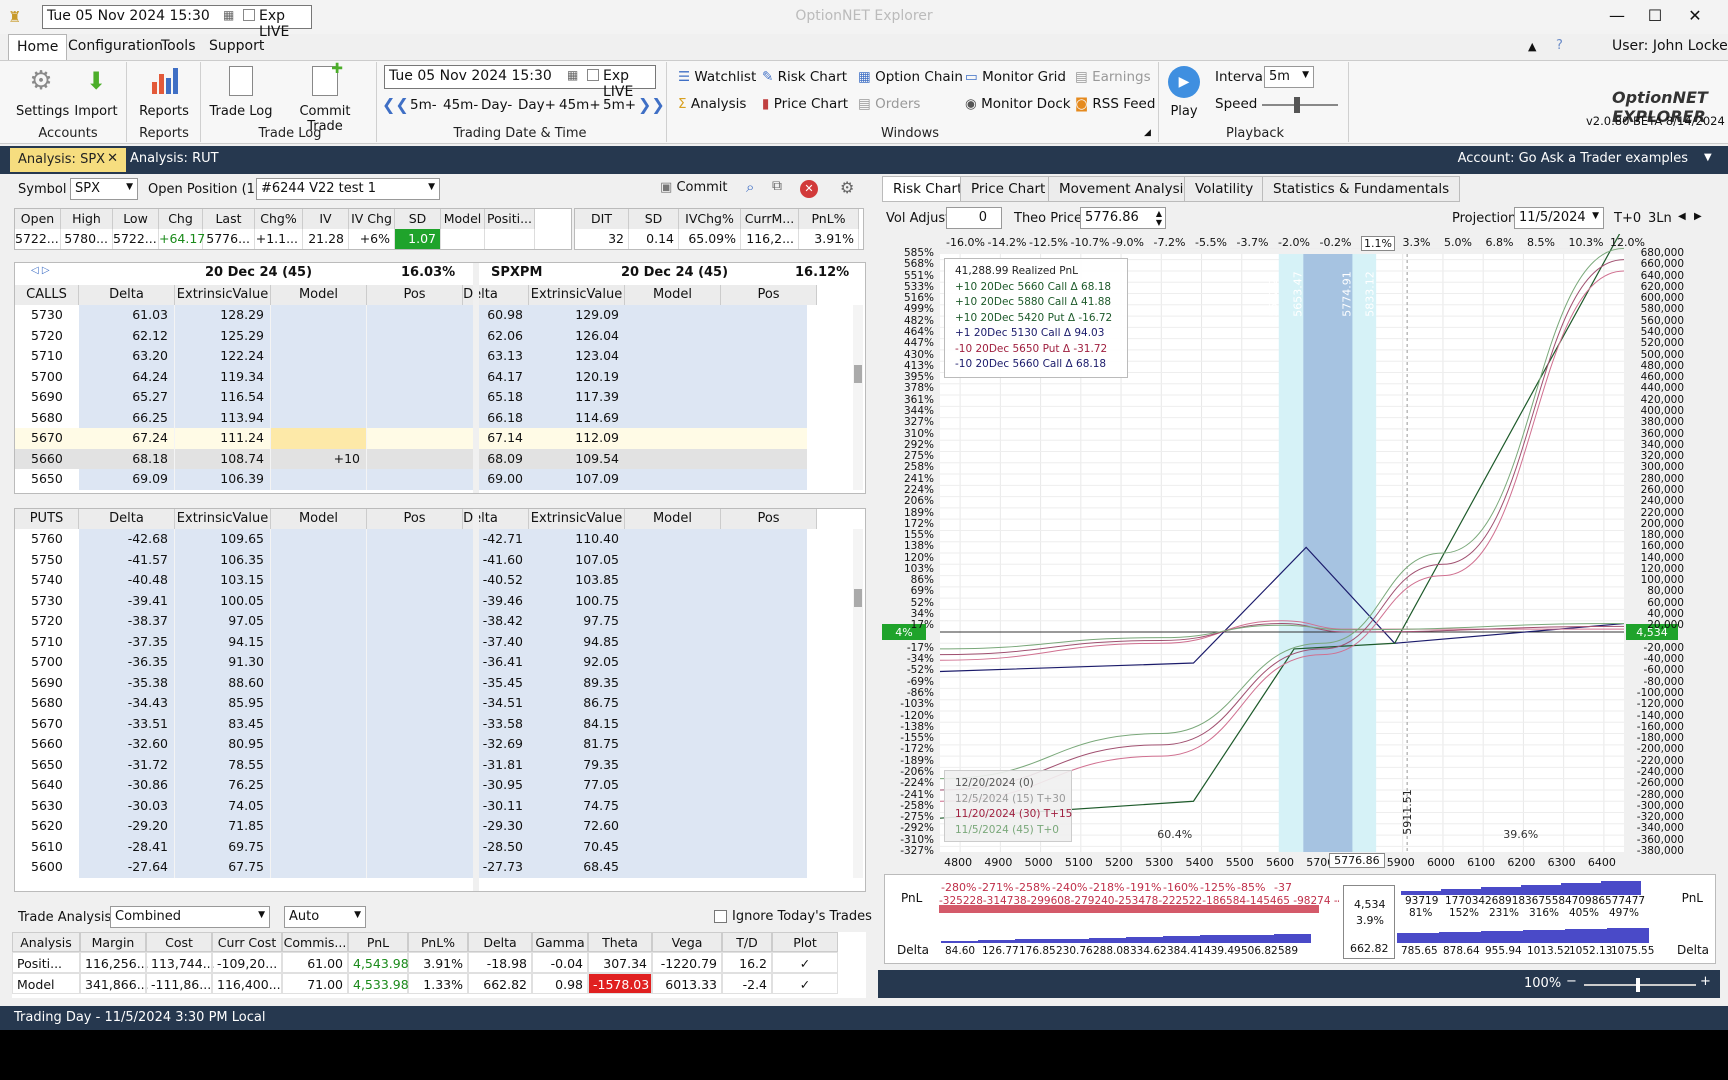  What do you see at coordinates (47, 580) in the screenshot?
I see `strike-cell: 5740` at bounding box center [47, 580].